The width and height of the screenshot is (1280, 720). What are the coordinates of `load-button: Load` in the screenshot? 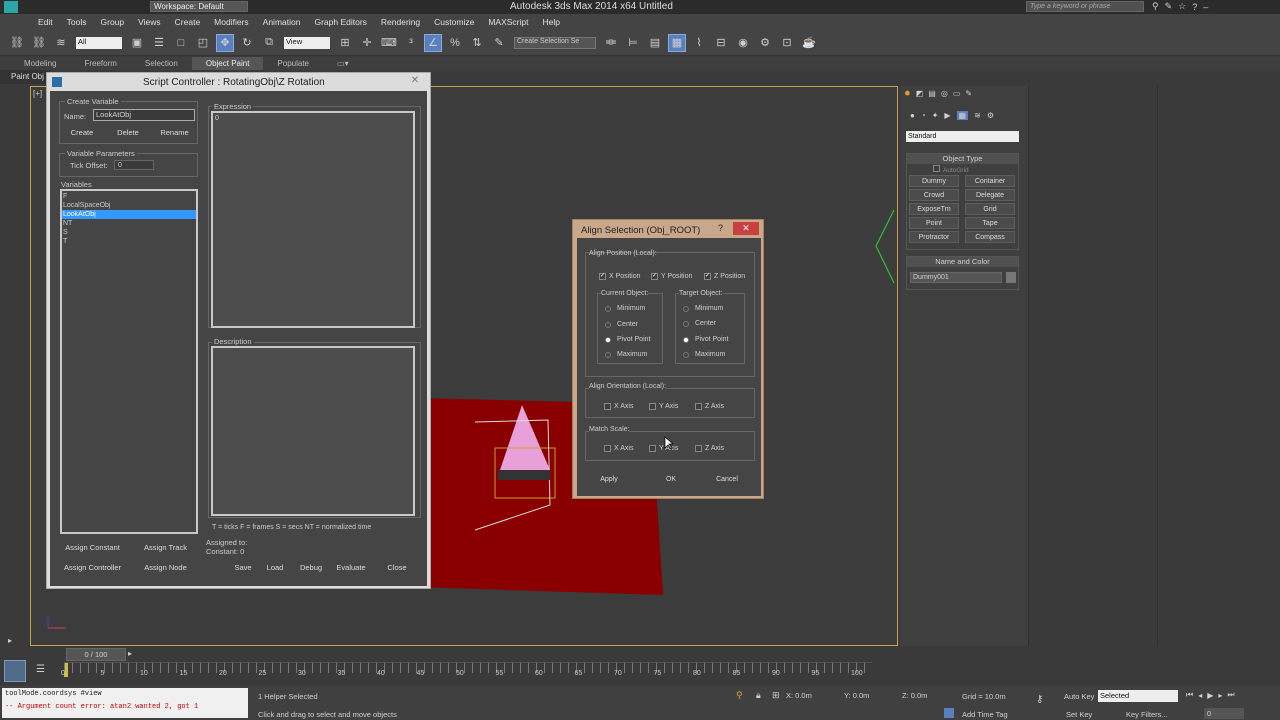 It's located at (275, 567).